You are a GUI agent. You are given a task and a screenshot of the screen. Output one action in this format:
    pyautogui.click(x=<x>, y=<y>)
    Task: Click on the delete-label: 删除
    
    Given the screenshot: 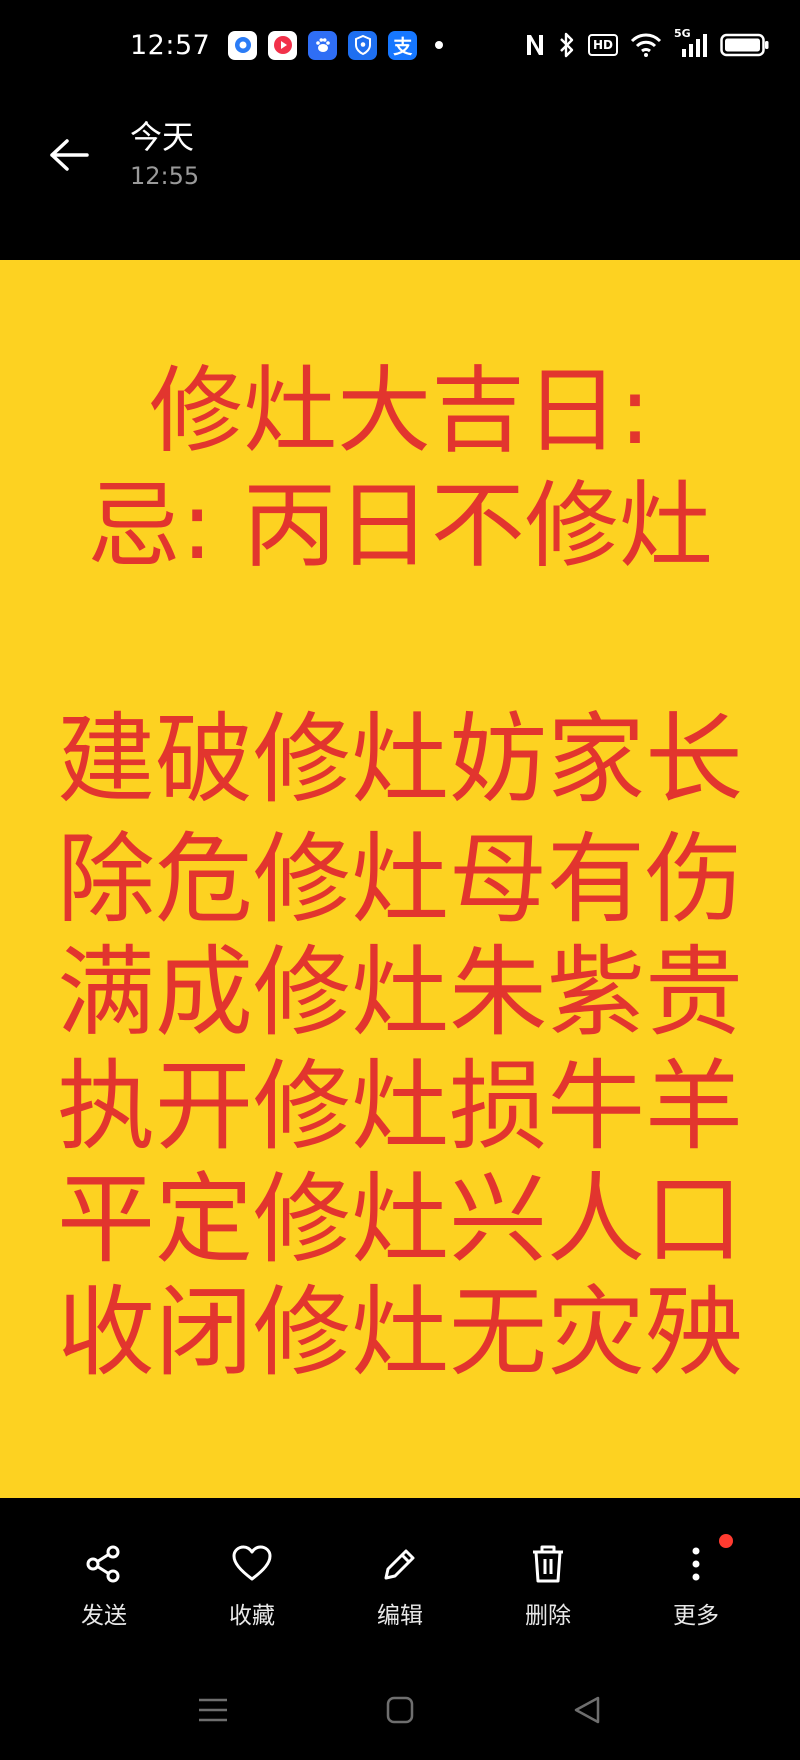 What is the action you would take?
    pyautogui.click(x=548, y=1616)
    